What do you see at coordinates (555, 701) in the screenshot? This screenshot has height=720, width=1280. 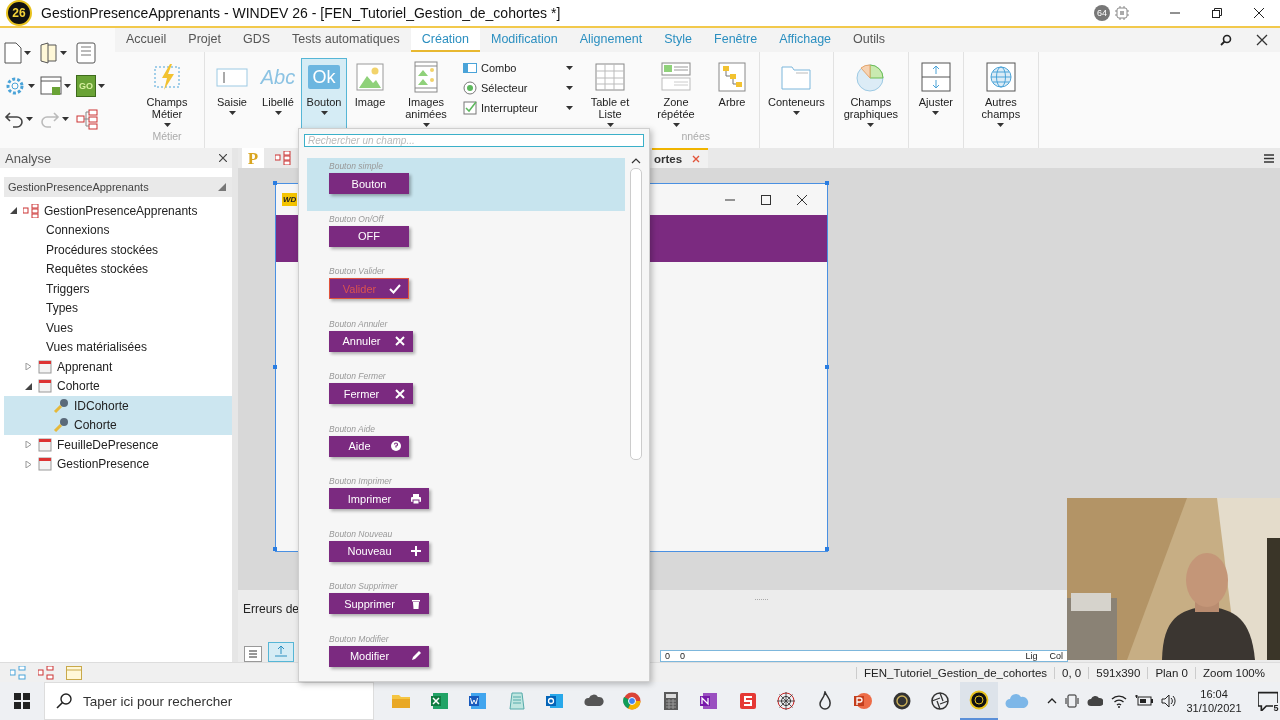 I see `mail-icon` at bounding box center [555, 701].